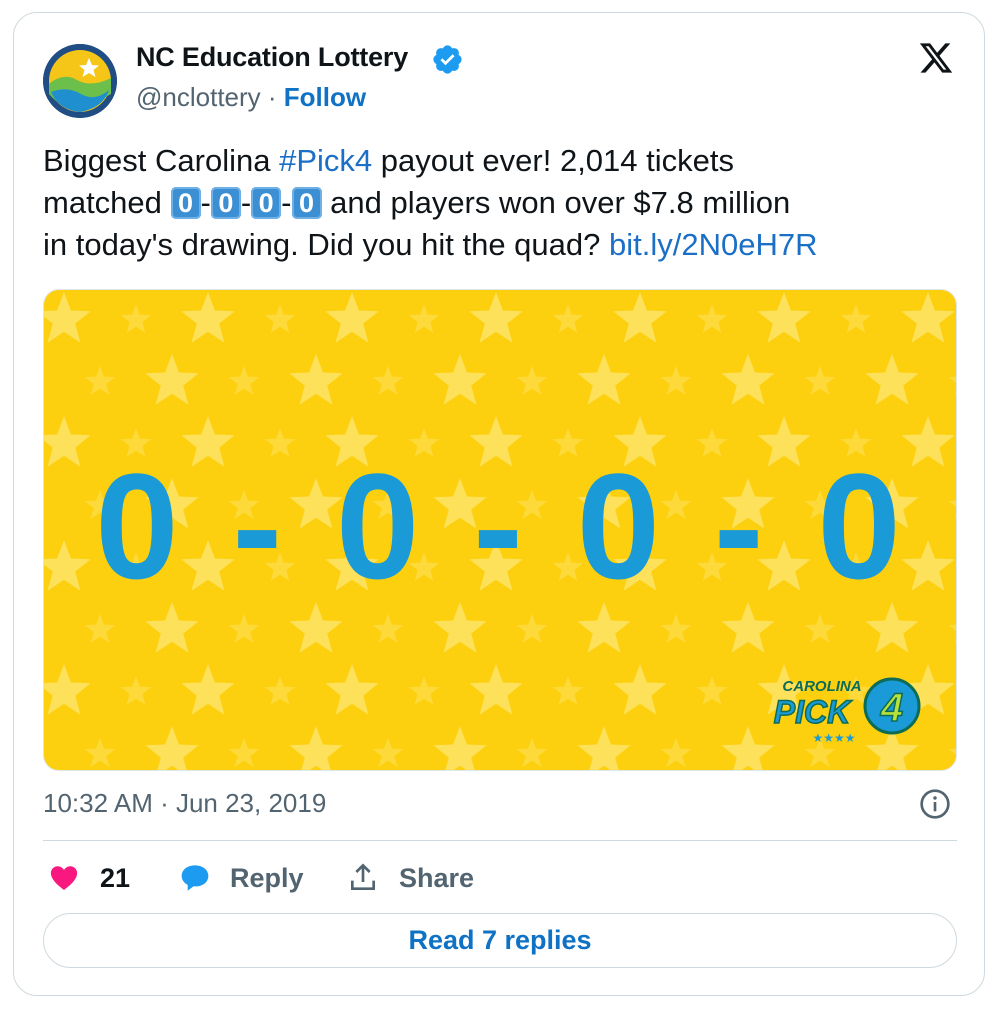 This screenshot has width=1000, height=1011. What do you see at coordinates (184, 803) in the screenshot?
I see `timestamp: 10:32 AM · Jun 23, 2019` at bounding box center [184, 803].